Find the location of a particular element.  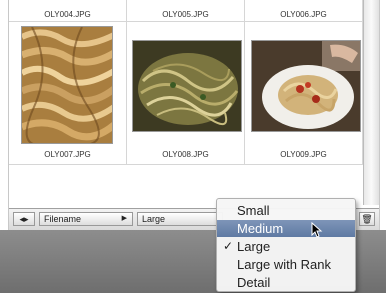

thumbnail-filename: OLY009.JPG is located at coordinates (303, 154).